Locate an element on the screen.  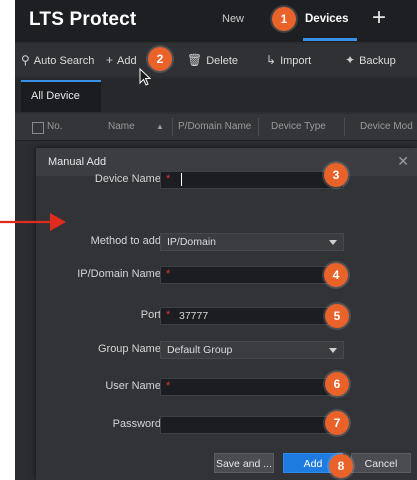
password-field is located at coordinates (252, 425).